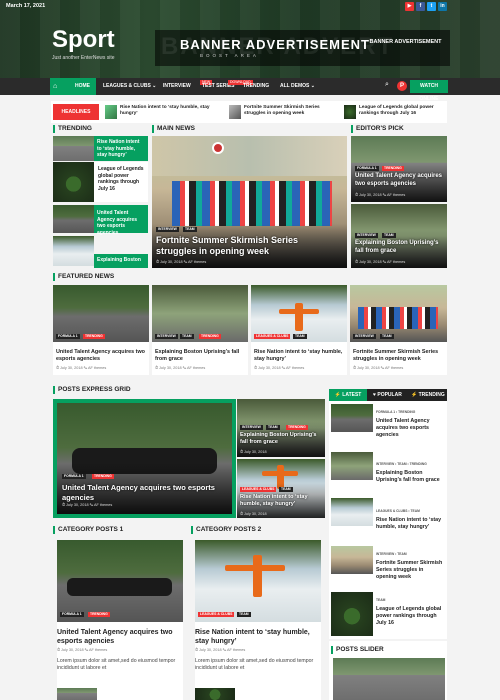  I want to click on section-posts-slider: POSTS SLIDER, so click(357, 650).